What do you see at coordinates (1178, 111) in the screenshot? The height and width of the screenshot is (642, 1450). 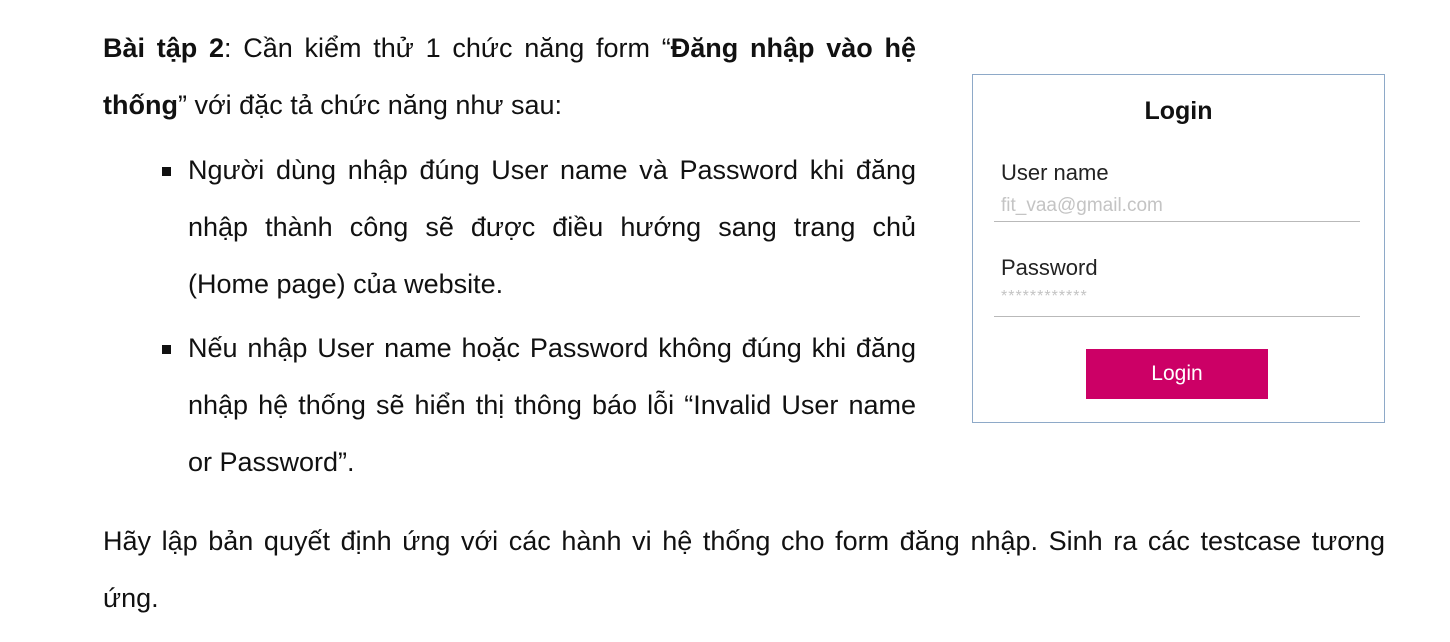 I see `login-title: Login` at bounding box center [1178, 111].